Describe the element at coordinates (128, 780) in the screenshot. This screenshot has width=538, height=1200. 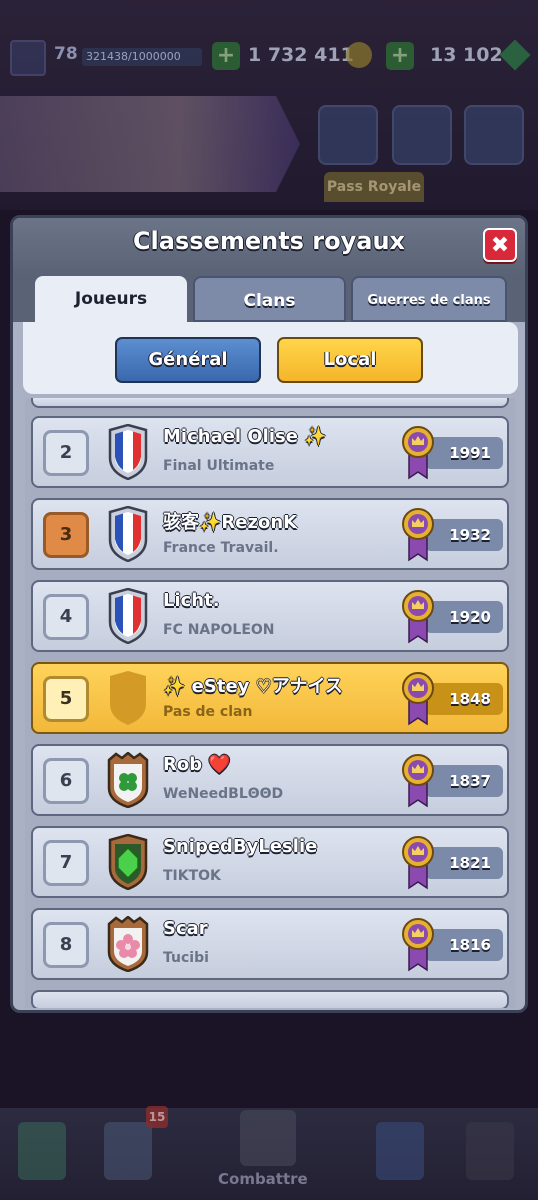
I see `clover-badge-icon` at that location.